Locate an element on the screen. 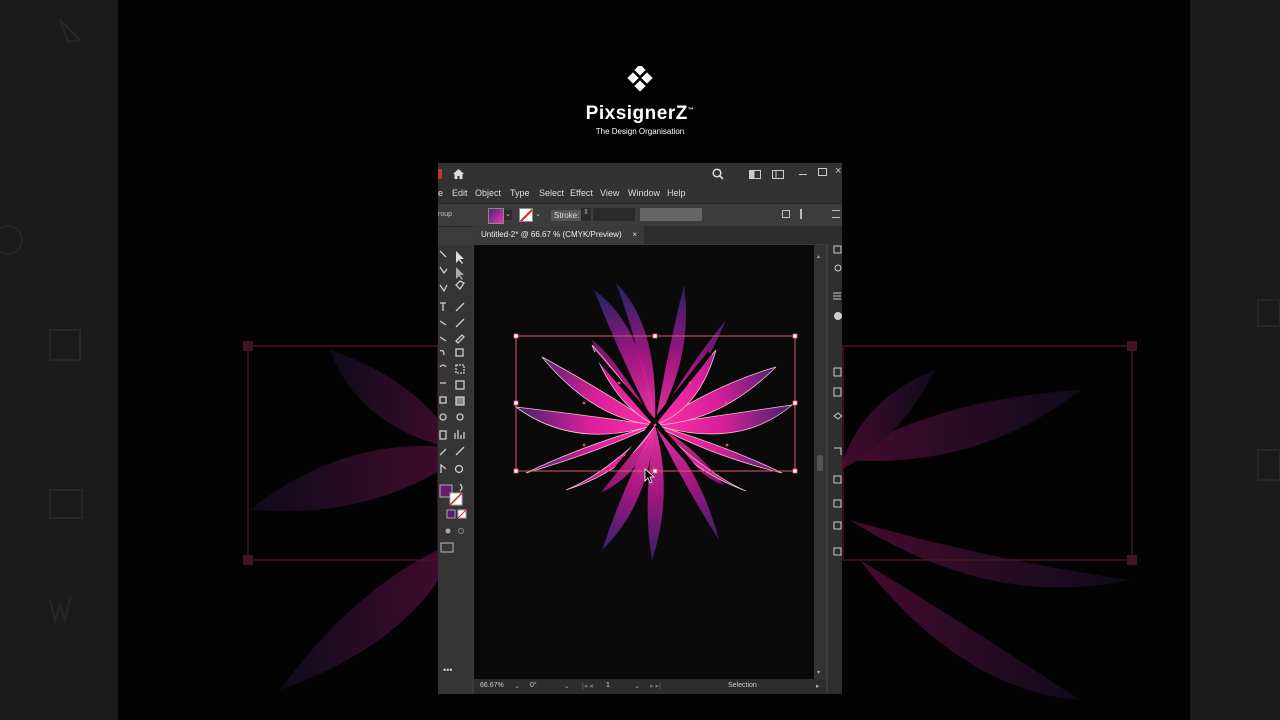 The image size is (1280, 720). document-tab: Untitled-2* @ 66.67 % (CMYK/Preview) × is located at coordinates (559, 235).